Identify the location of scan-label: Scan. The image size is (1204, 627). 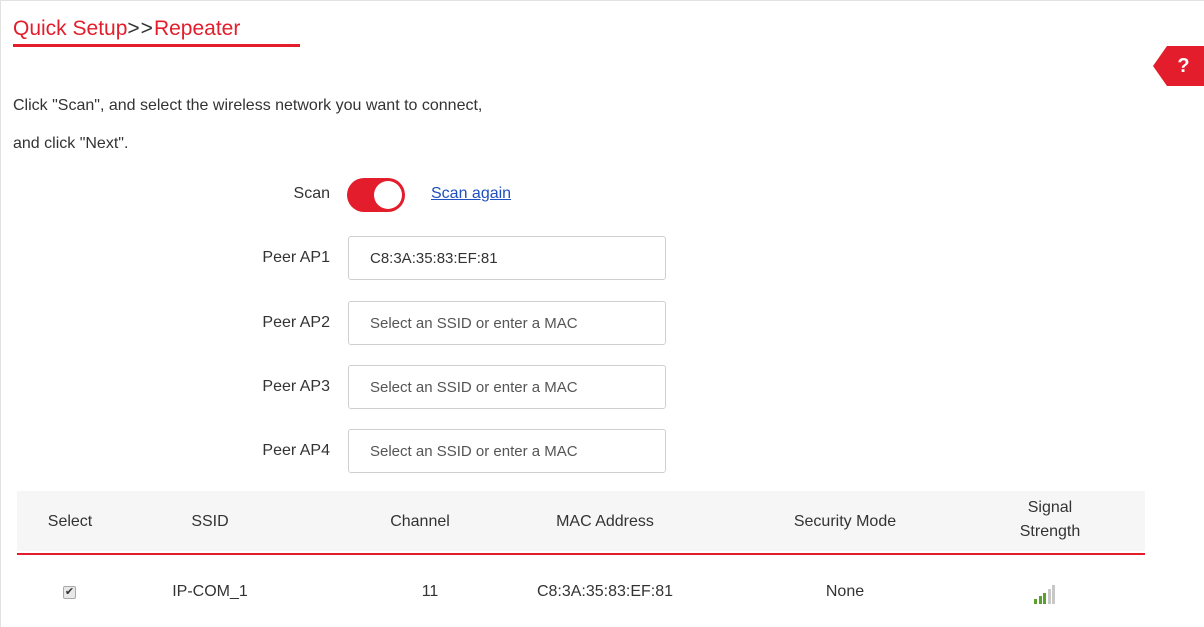
(311, 193).